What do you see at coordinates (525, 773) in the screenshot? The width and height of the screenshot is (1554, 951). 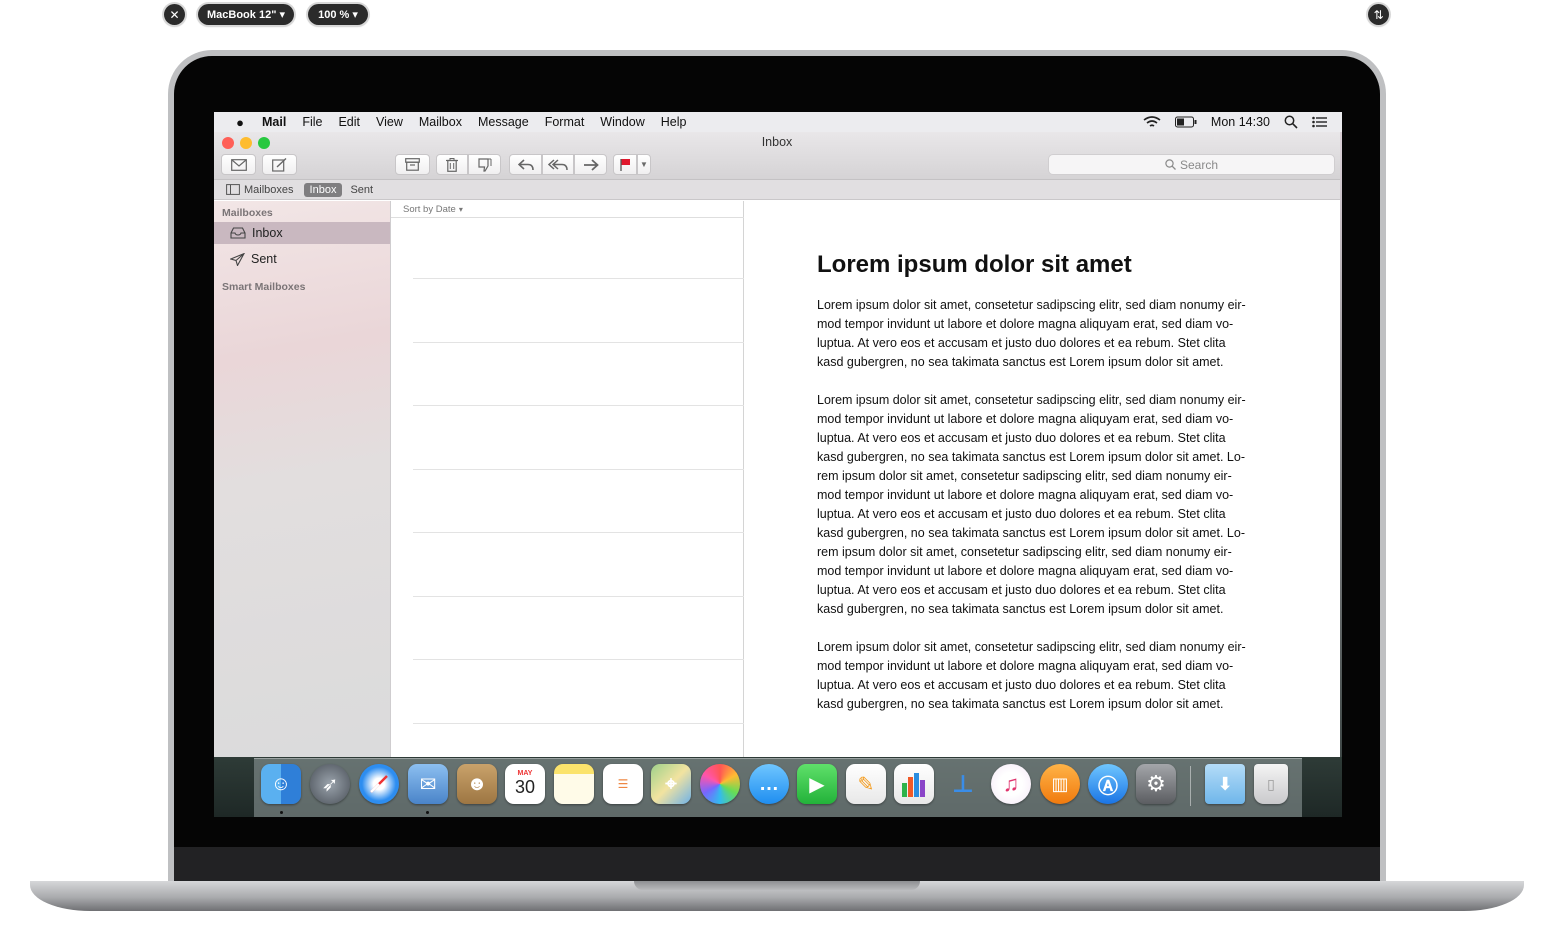 I see `calendar-month: MAY` at bounding box center [525, 773].